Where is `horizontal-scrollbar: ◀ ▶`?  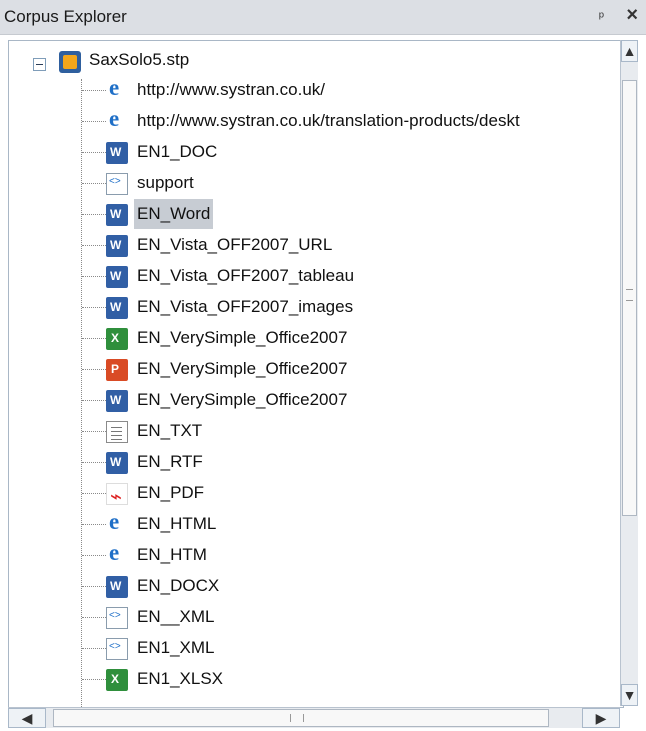
horizontal-scrollbar: ◀ ▶ is located at coordinates (314, 717).